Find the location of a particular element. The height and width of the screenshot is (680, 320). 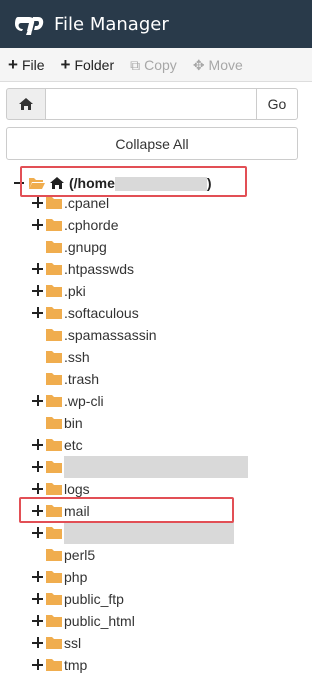

tree-item-label: .pki is located at coordinates (75, 291).